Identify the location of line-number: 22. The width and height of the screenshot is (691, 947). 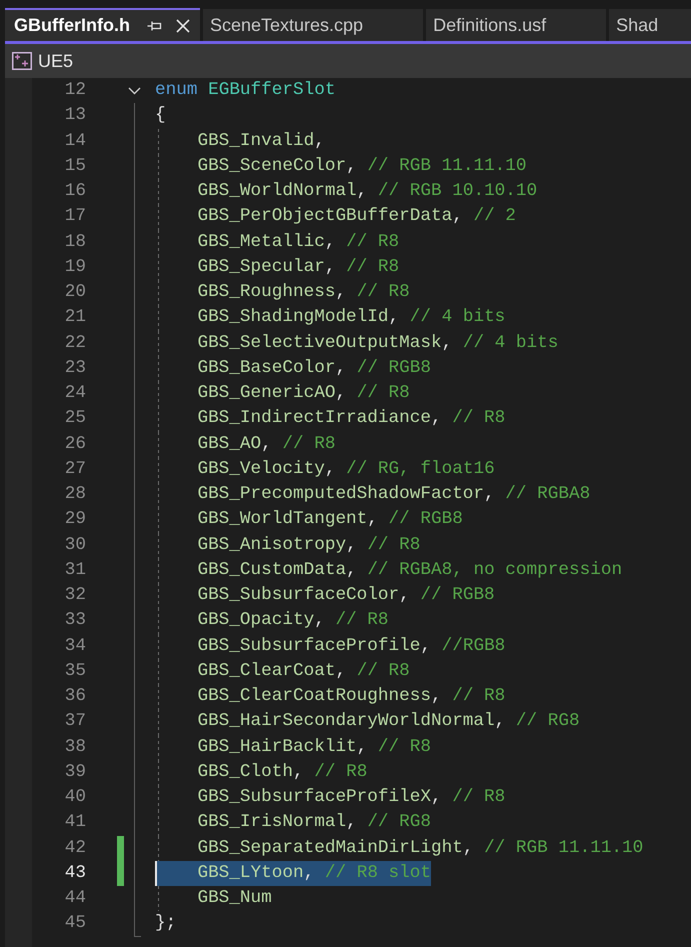
(75, 343).